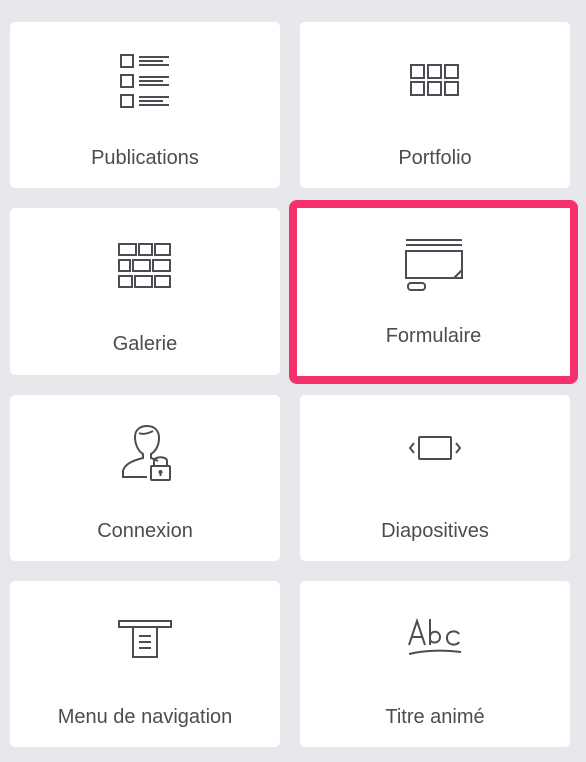 The width and height of the screenshot is (586, 762). I want to click on widget-titre-anime: Titre animé, so click(435, 664).